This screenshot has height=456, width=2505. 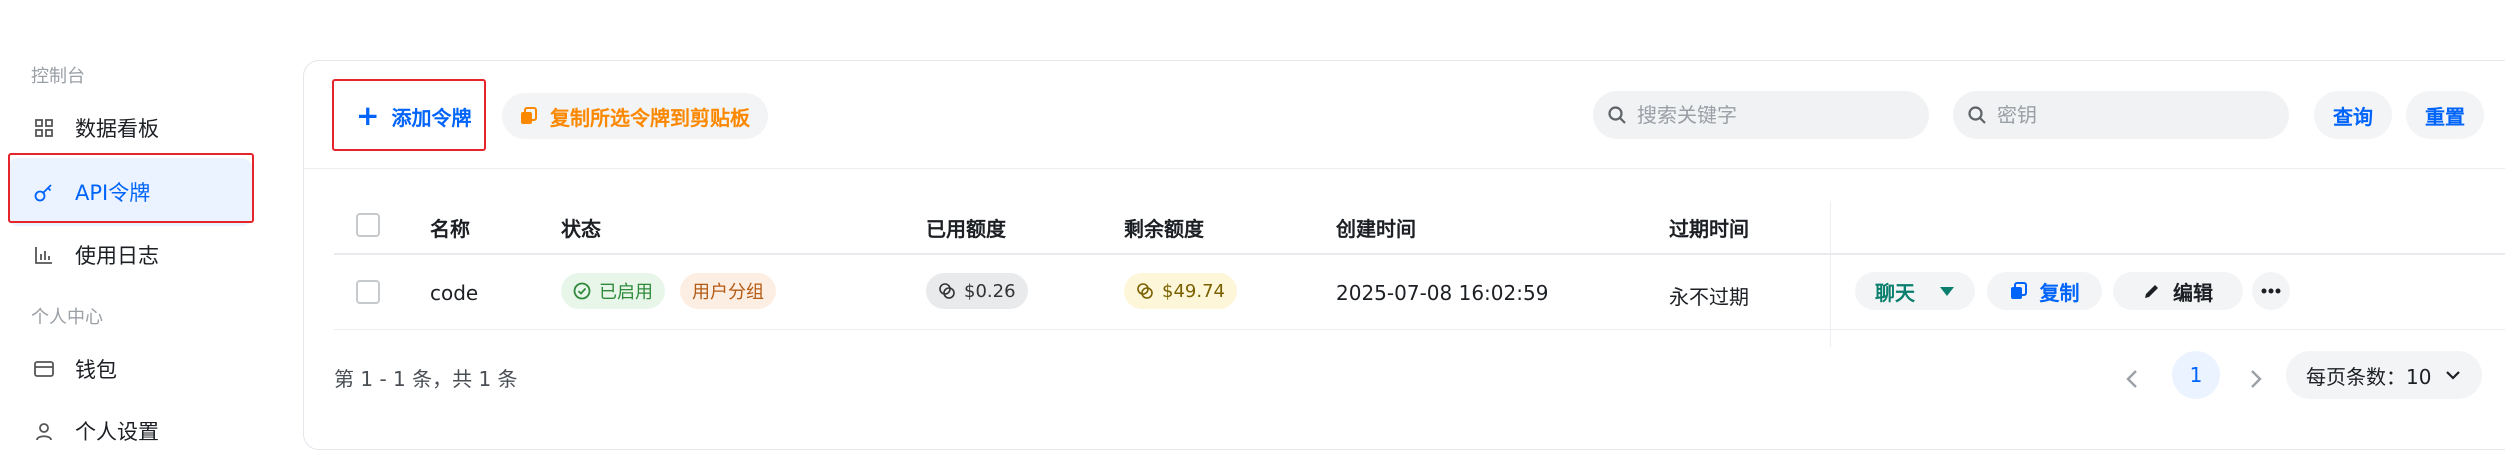 What do you see at coordinates (1442, 293) in the screenshot?
I see `created-time: 2025-07-08 16:02:59` at bounding box center [1442, 293].